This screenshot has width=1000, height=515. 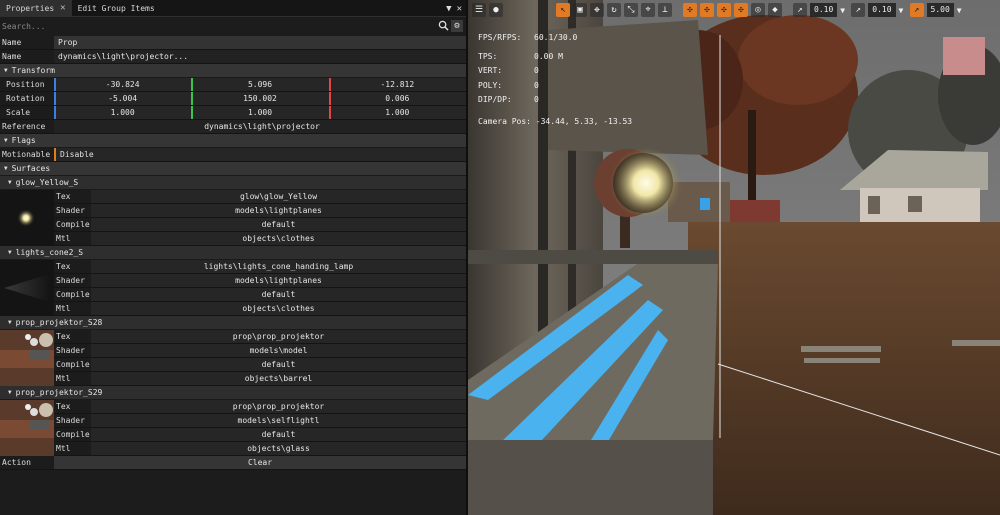 I want to click on clear-button: Clear, so click(x=260, y=462).